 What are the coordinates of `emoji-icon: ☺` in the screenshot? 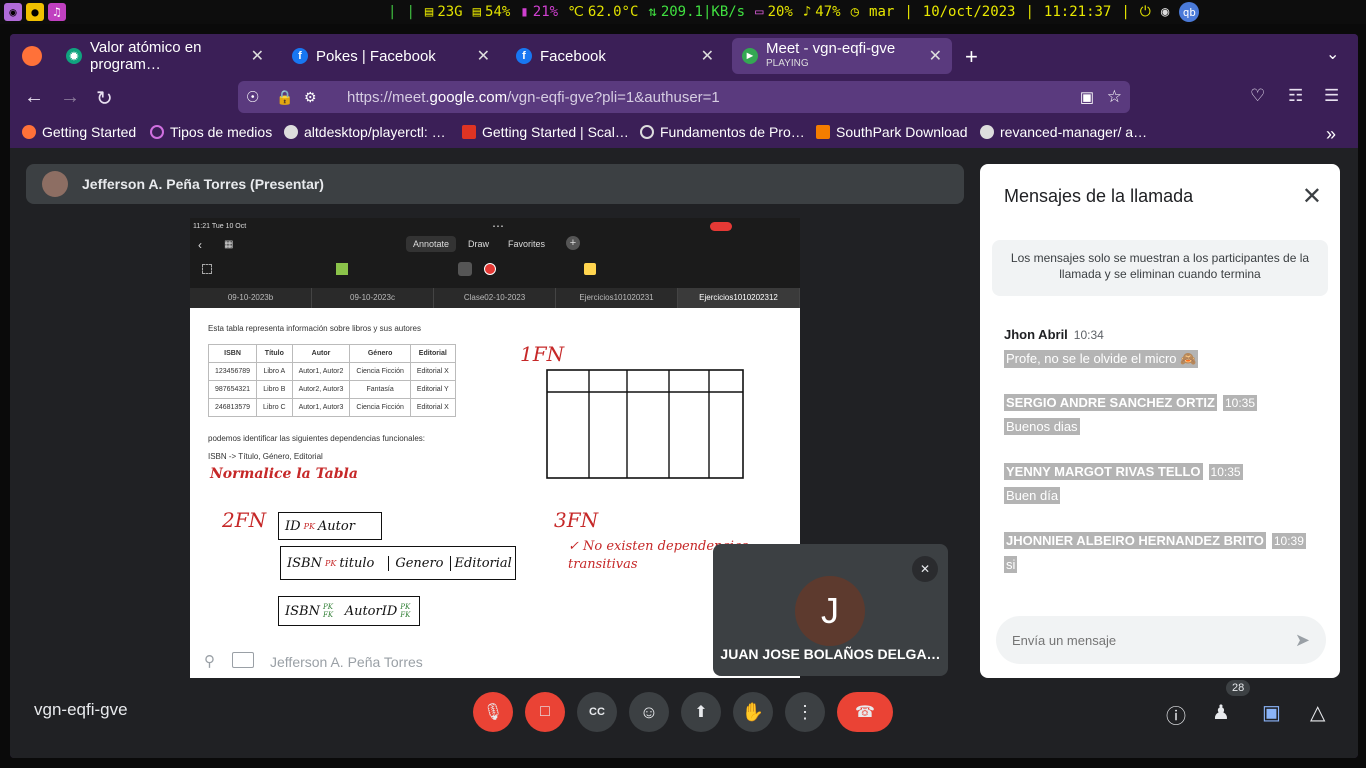 It's located at (649, 711).